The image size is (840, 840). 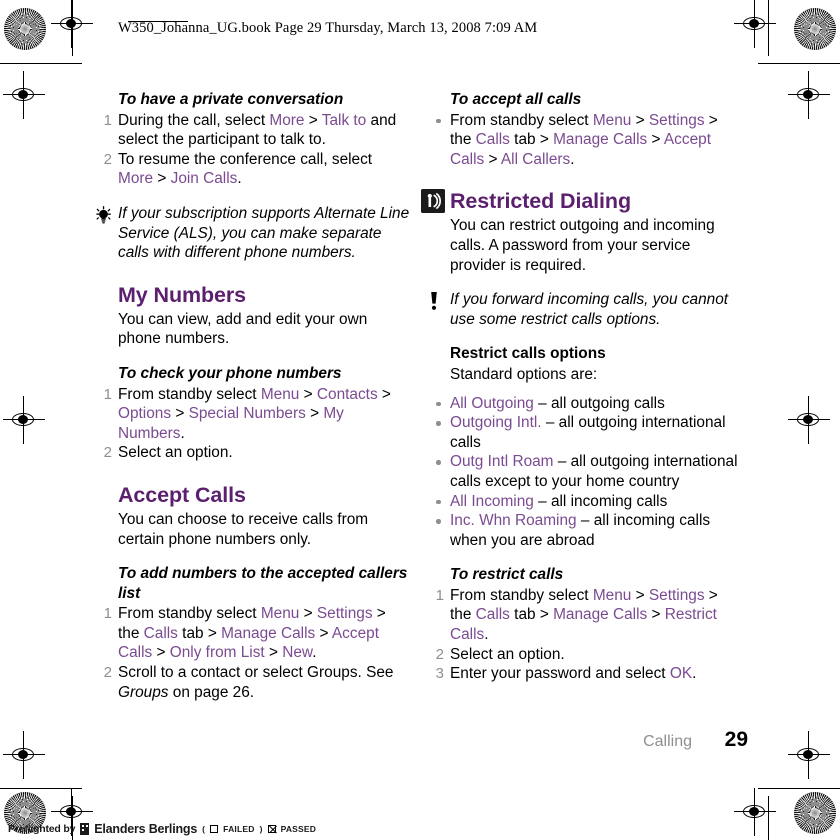 What do you see at coordinates (245, 159) in the screenshot?
I see `plain-text: To resume the conference call, select` at bounding box center [245, 159].